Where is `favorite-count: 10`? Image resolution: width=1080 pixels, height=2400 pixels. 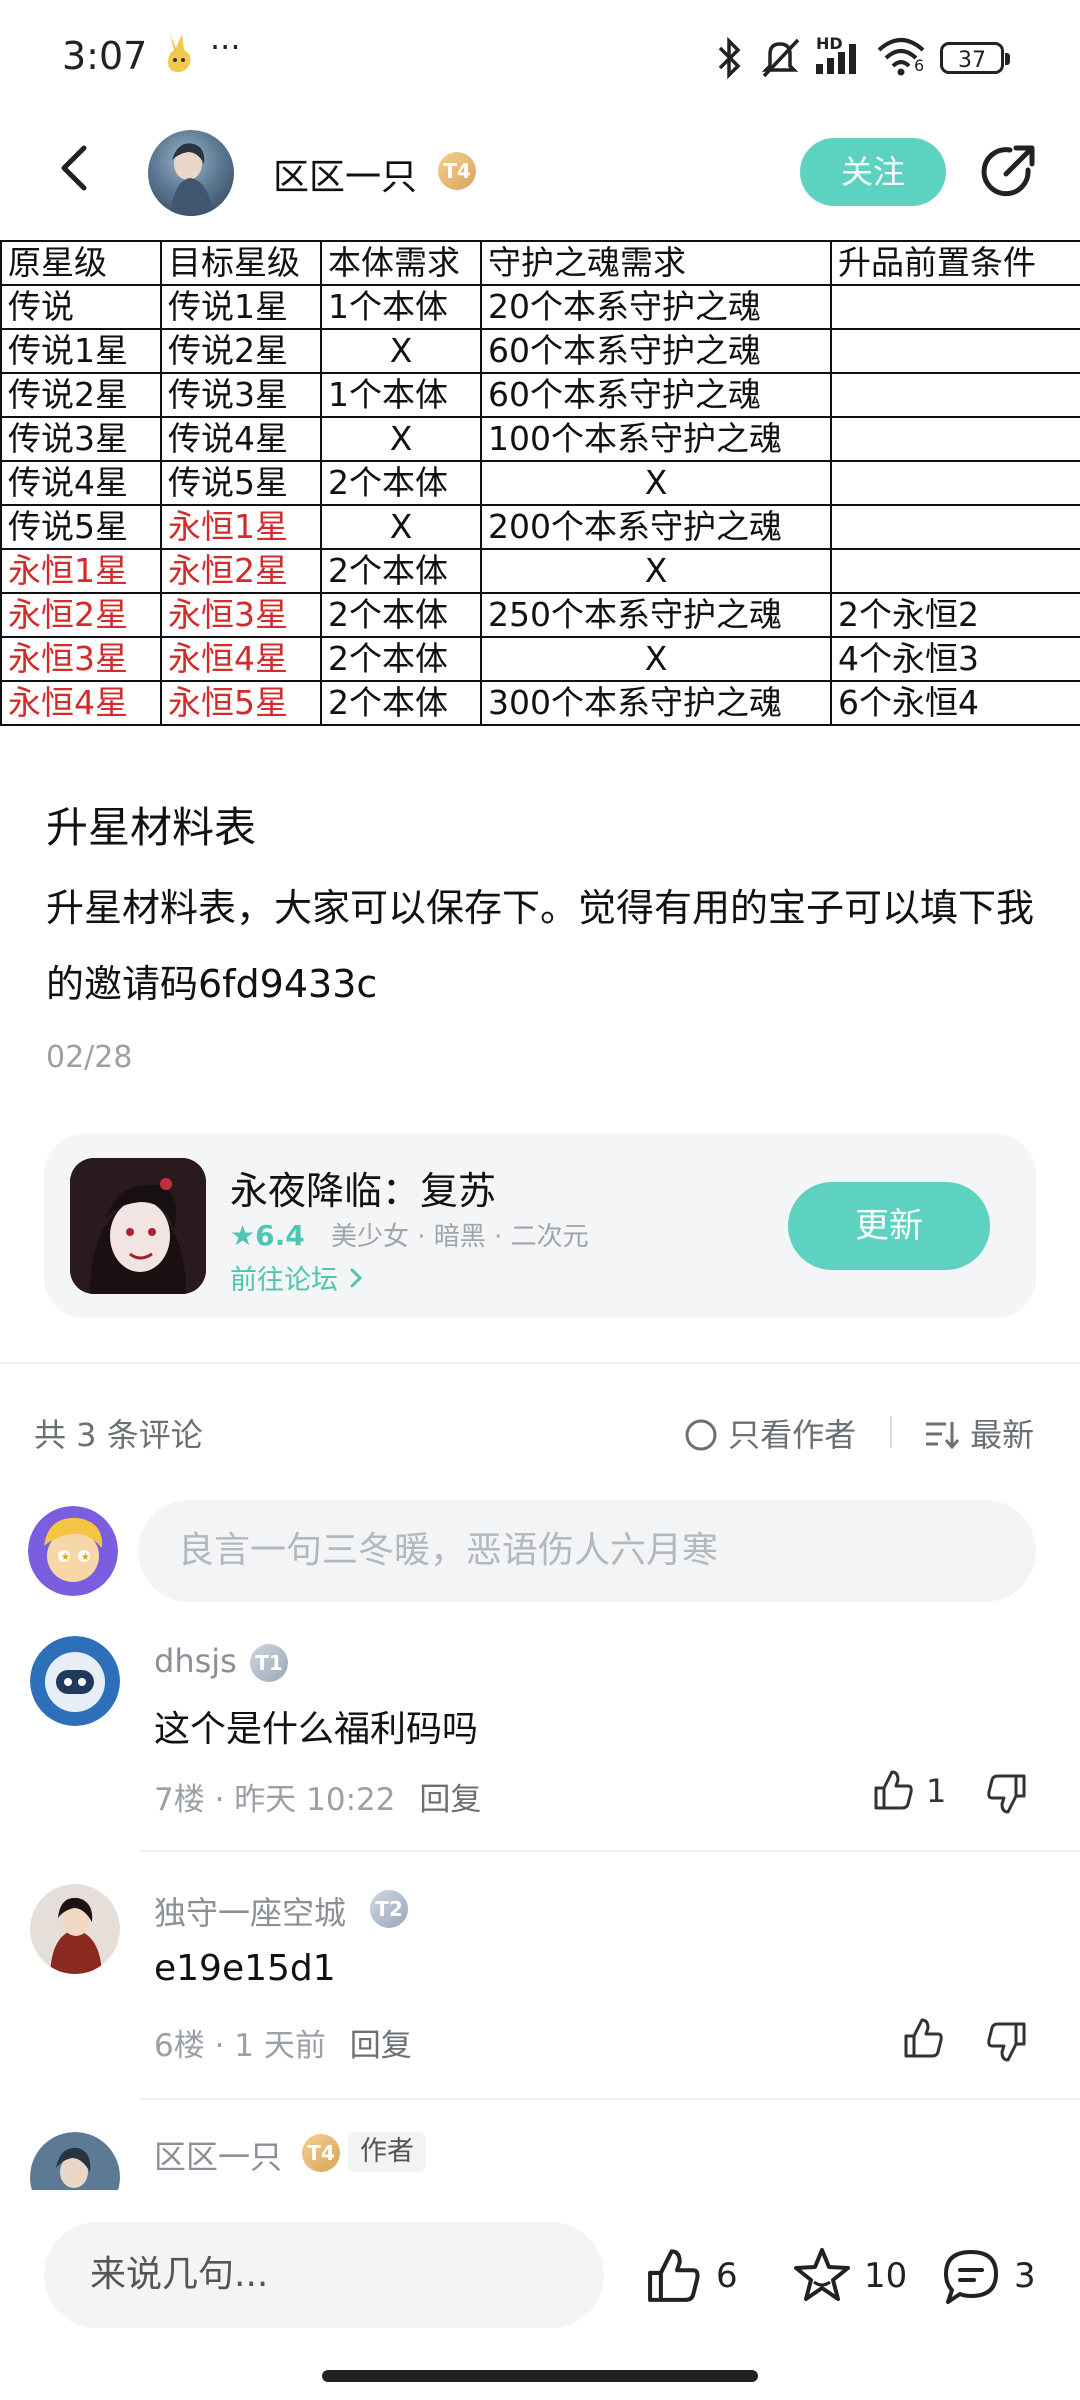 favorite-count: 10 is located at coordinates (886, 2276).